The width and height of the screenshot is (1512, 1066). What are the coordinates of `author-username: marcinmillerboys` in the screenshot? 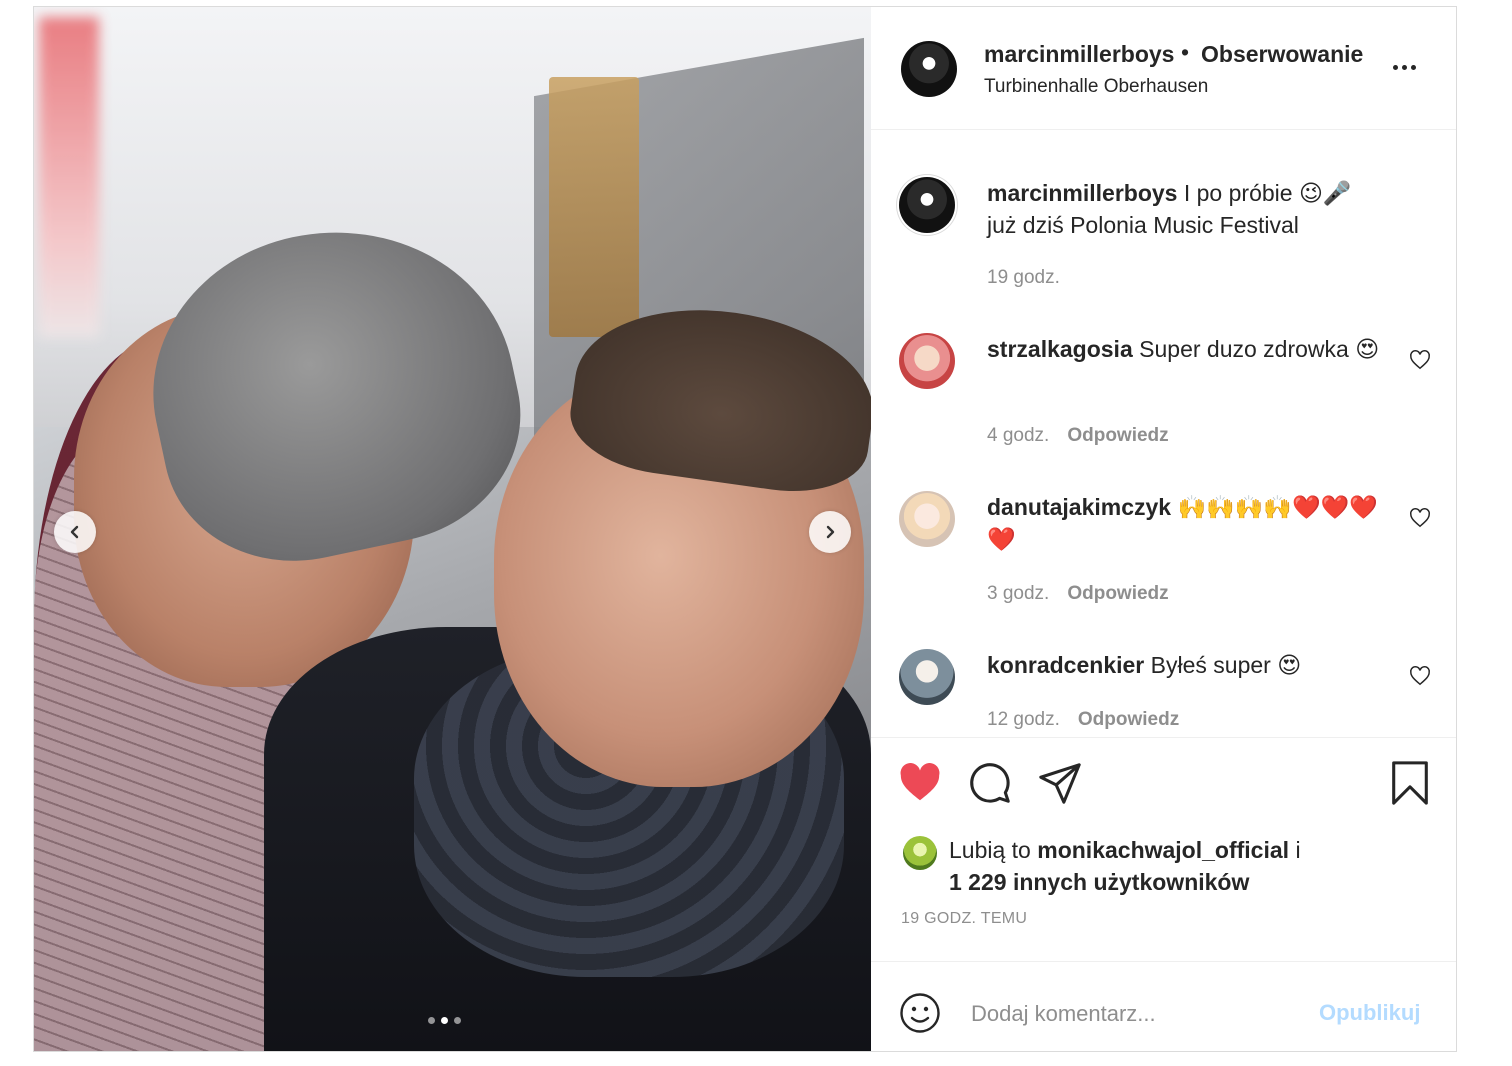 It's located at (1079, 54).